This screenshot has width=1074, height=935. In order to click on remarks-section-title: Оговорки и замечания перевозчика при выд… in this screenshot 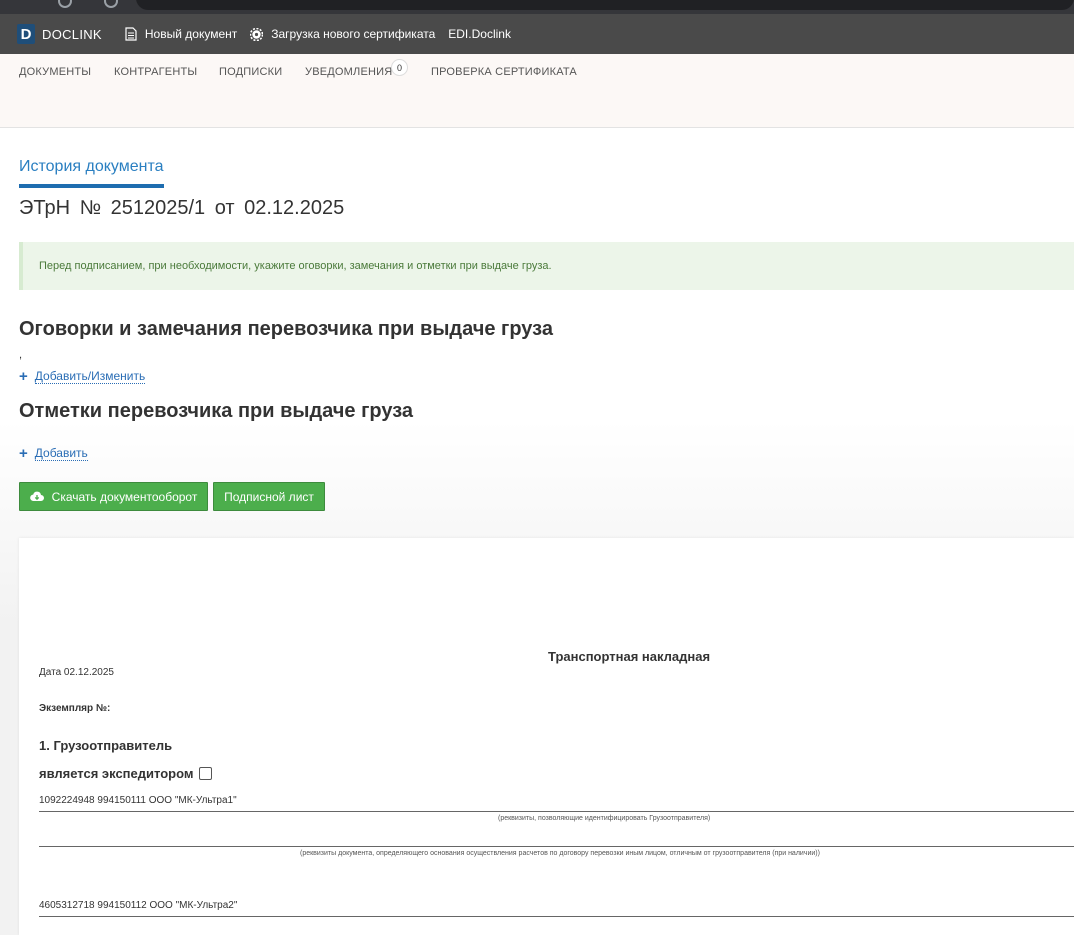, I will do `click(286, 329)`.